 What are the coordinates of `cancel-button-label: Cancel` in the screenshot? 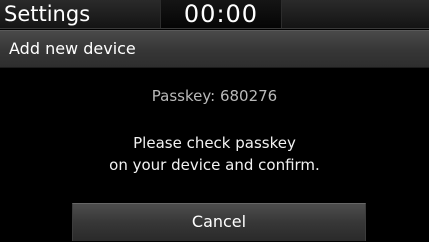 It's located at (219, 221).